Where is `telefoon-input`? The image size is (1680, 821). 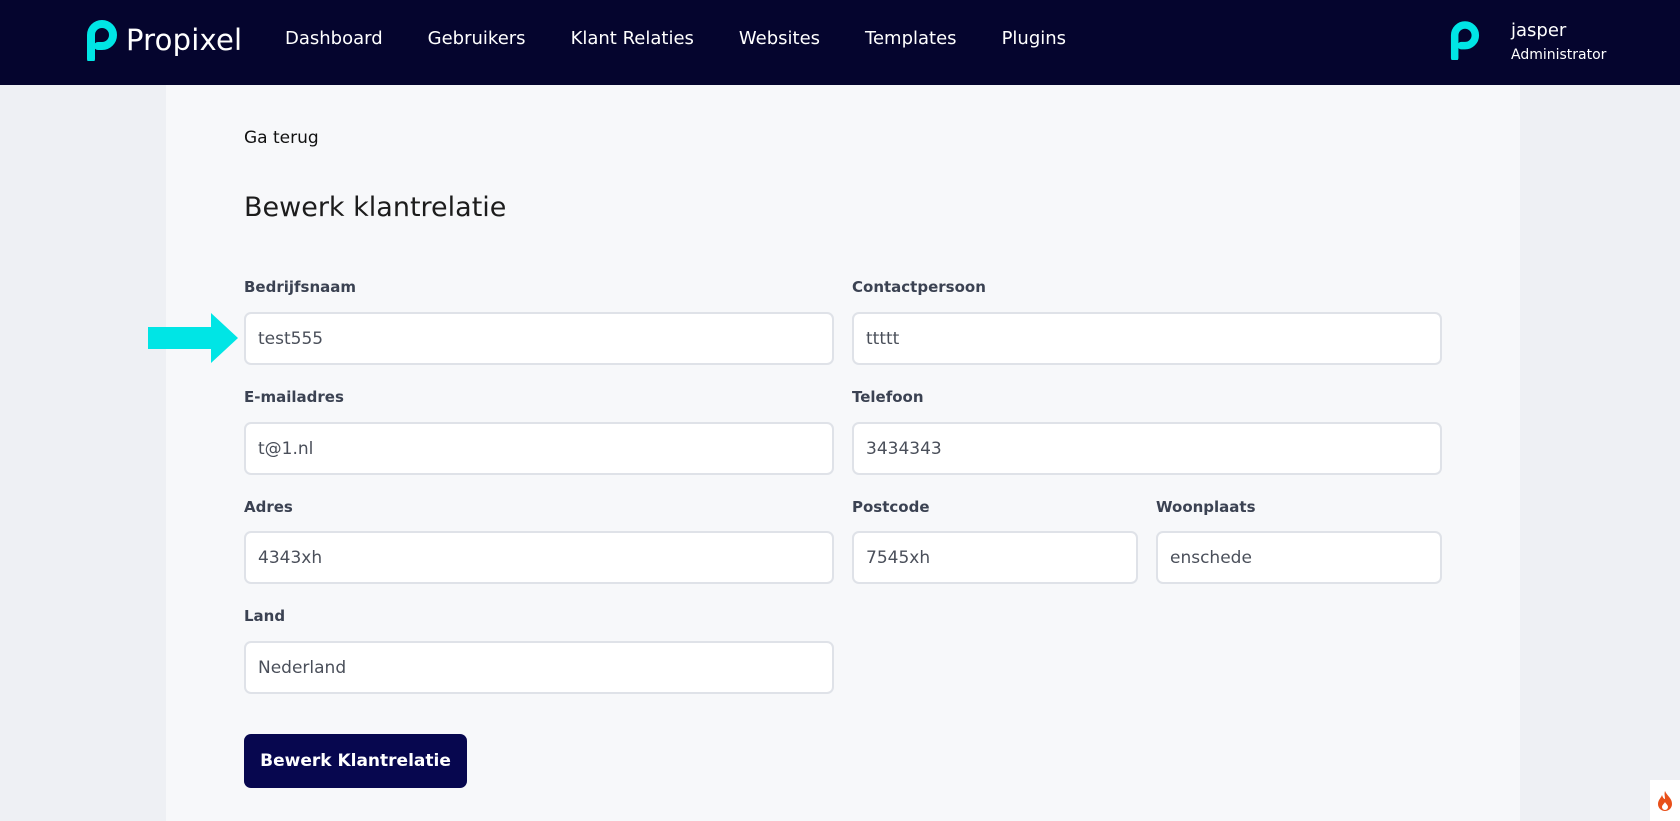
telefoon-input is located at coordinates (1147, 448).